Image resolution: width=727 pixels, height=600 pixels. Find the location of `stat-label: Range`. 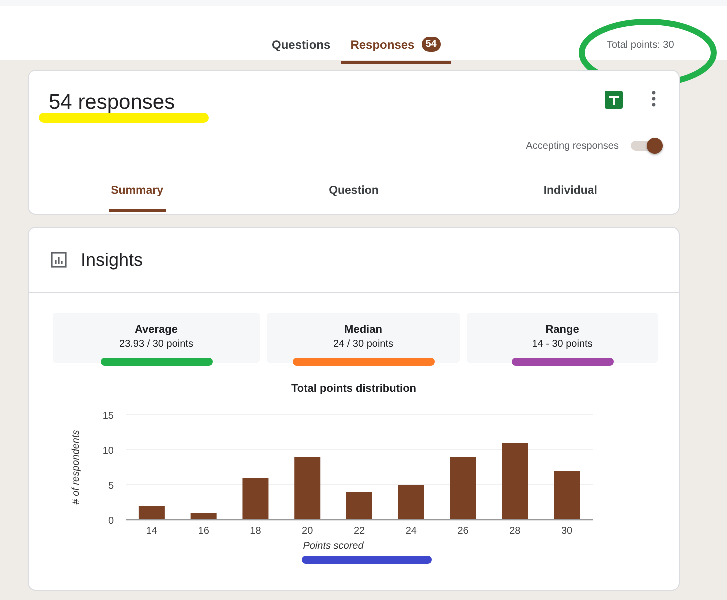

stat-label: Range is located at coordinates (563, 330).